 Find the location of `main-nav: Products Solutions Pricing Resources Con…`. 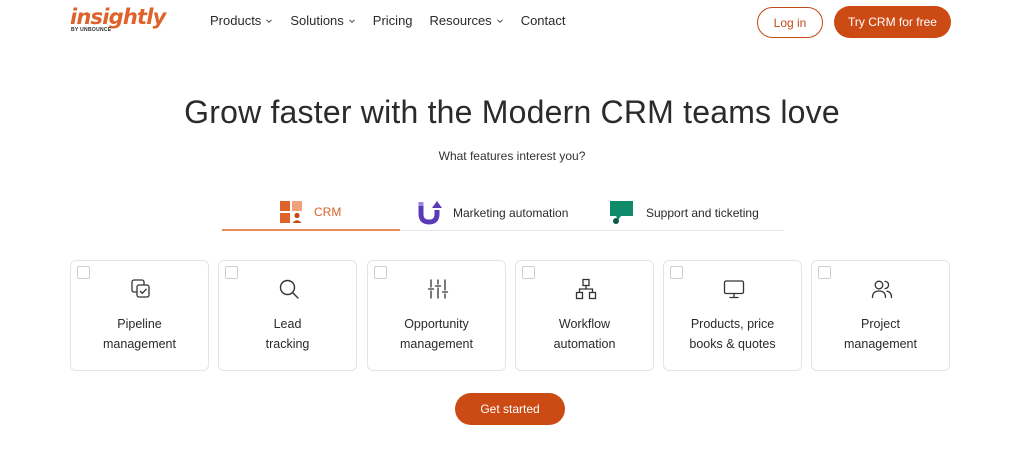

main-nav: Products Solutions Pricing Resources Con… is located at coordinates (396, 20).